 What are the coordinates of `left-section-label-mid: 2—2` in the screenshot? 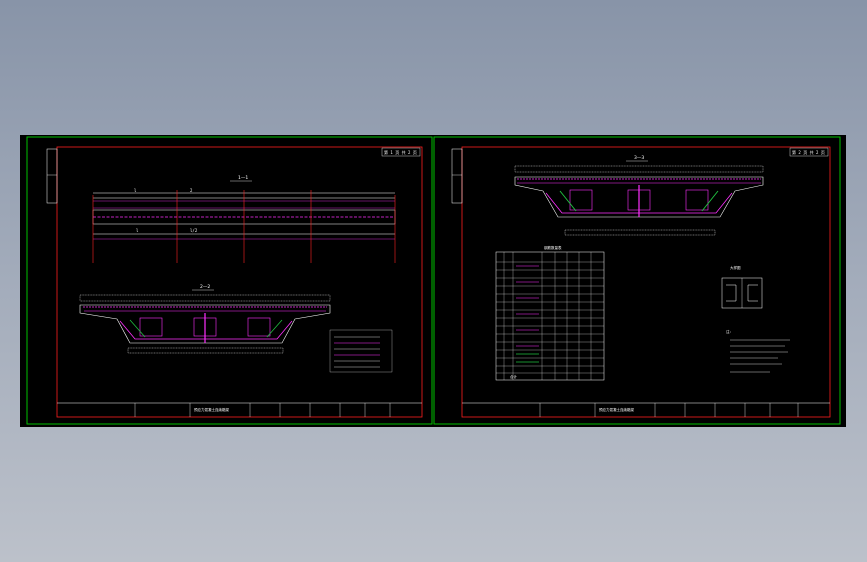 It's located at (205, 287).